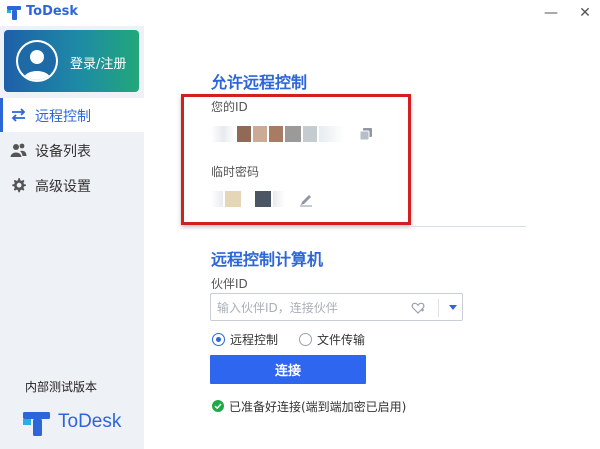 This screenshot has width=600, height=449. I want to click on brand-text: ToDesk, so click(90, 421).